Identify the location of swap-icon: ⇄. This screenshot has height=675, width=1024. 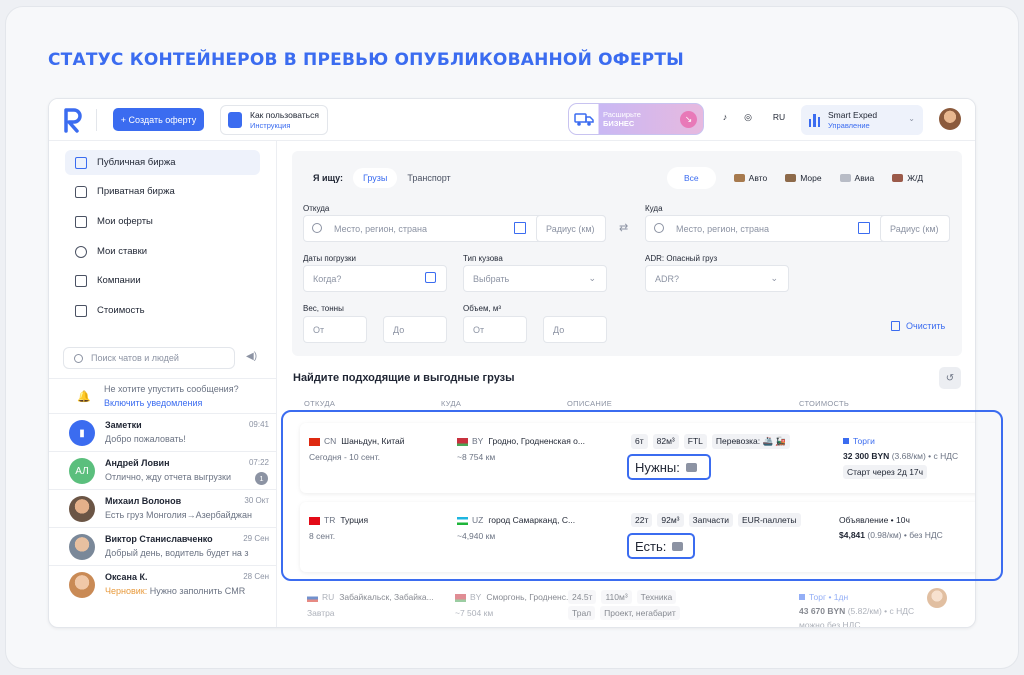
(623, 227).